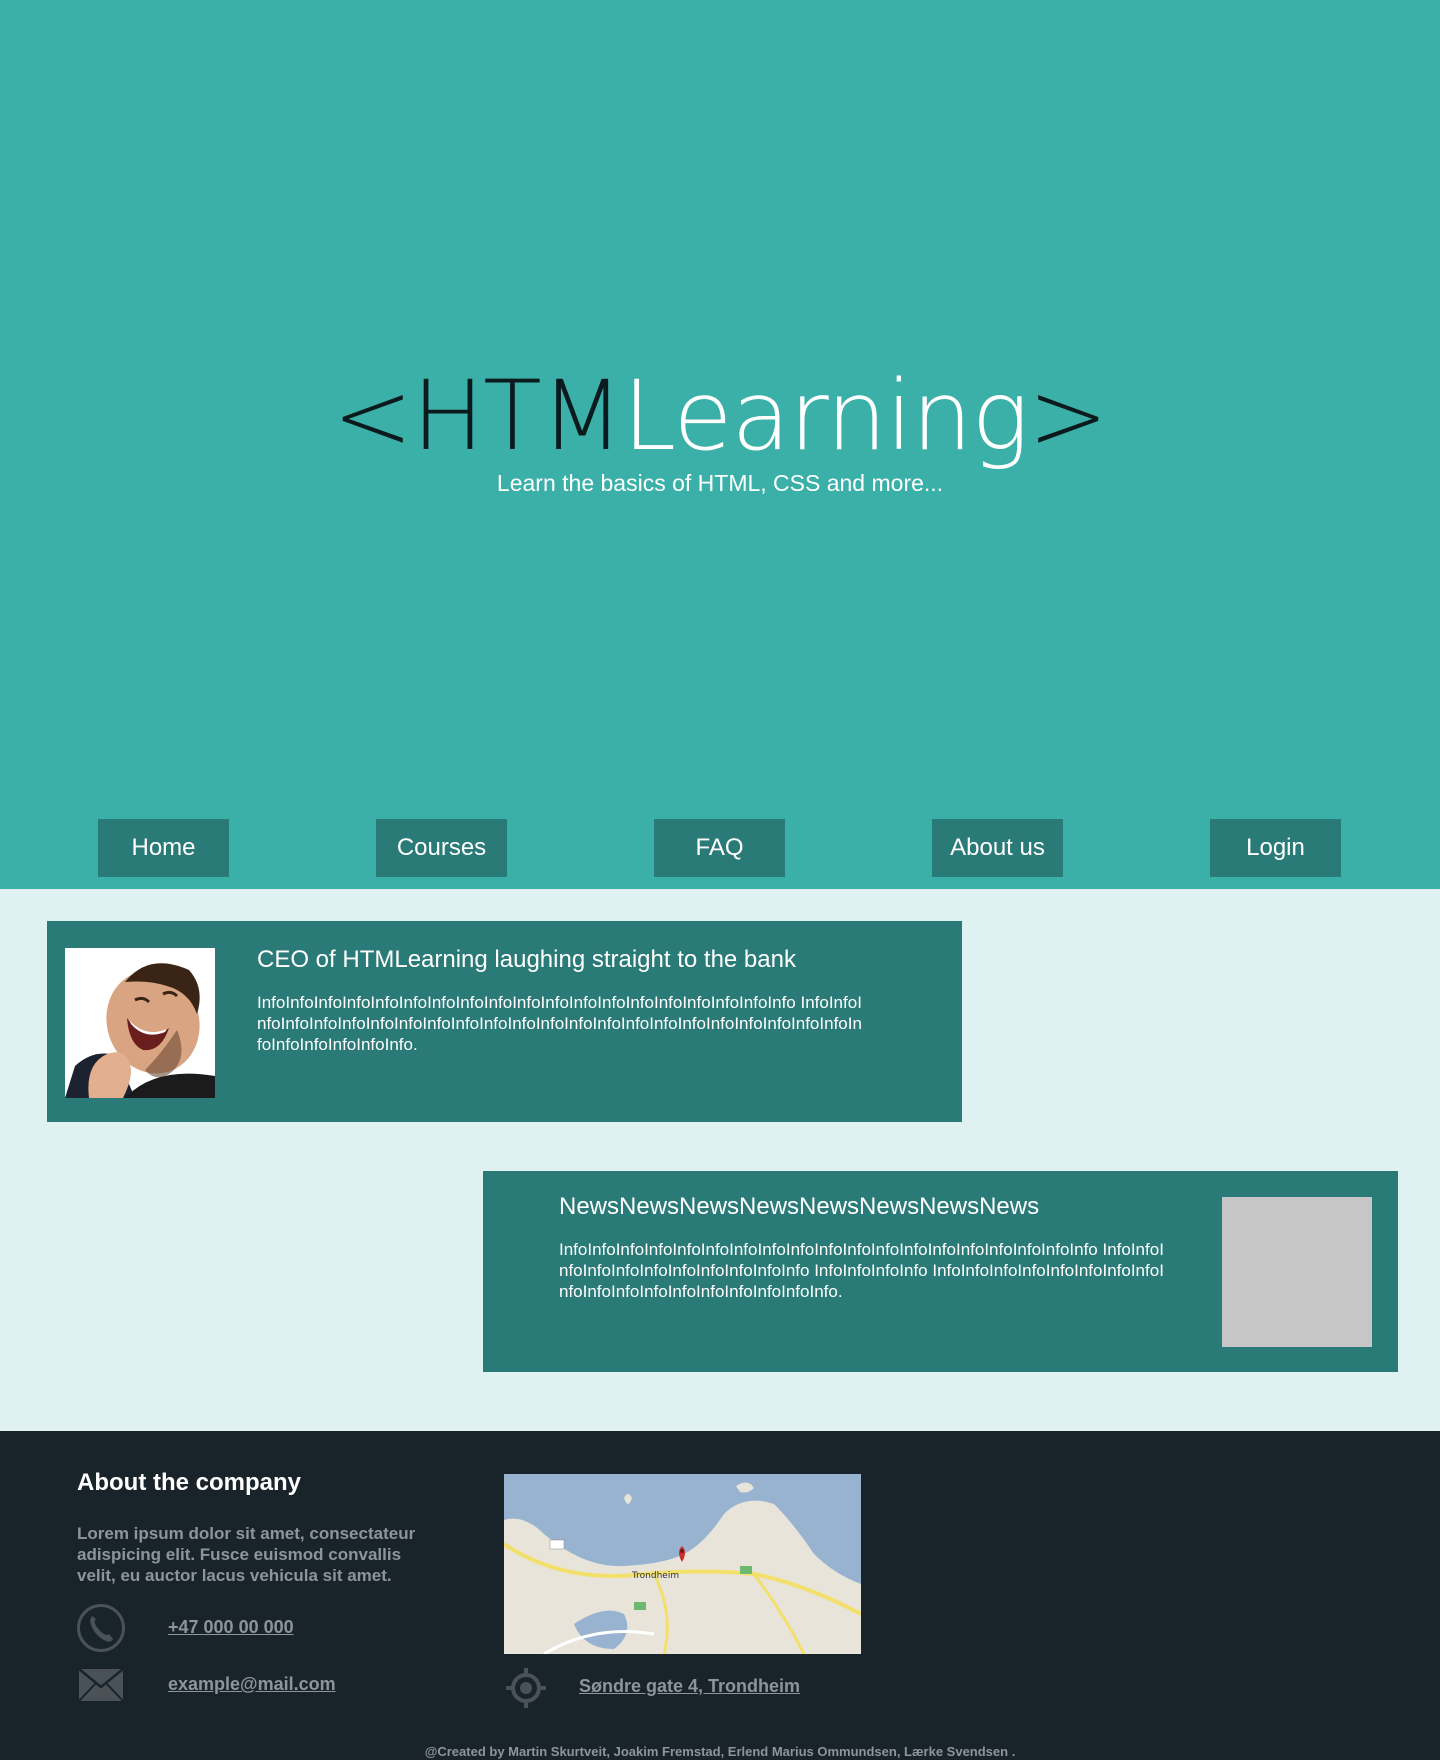 The image size is (1440, 1760). Describe the element at coordinates (252, 1684) in the screenshot. I see `email-link: example@mail.com` at that location.